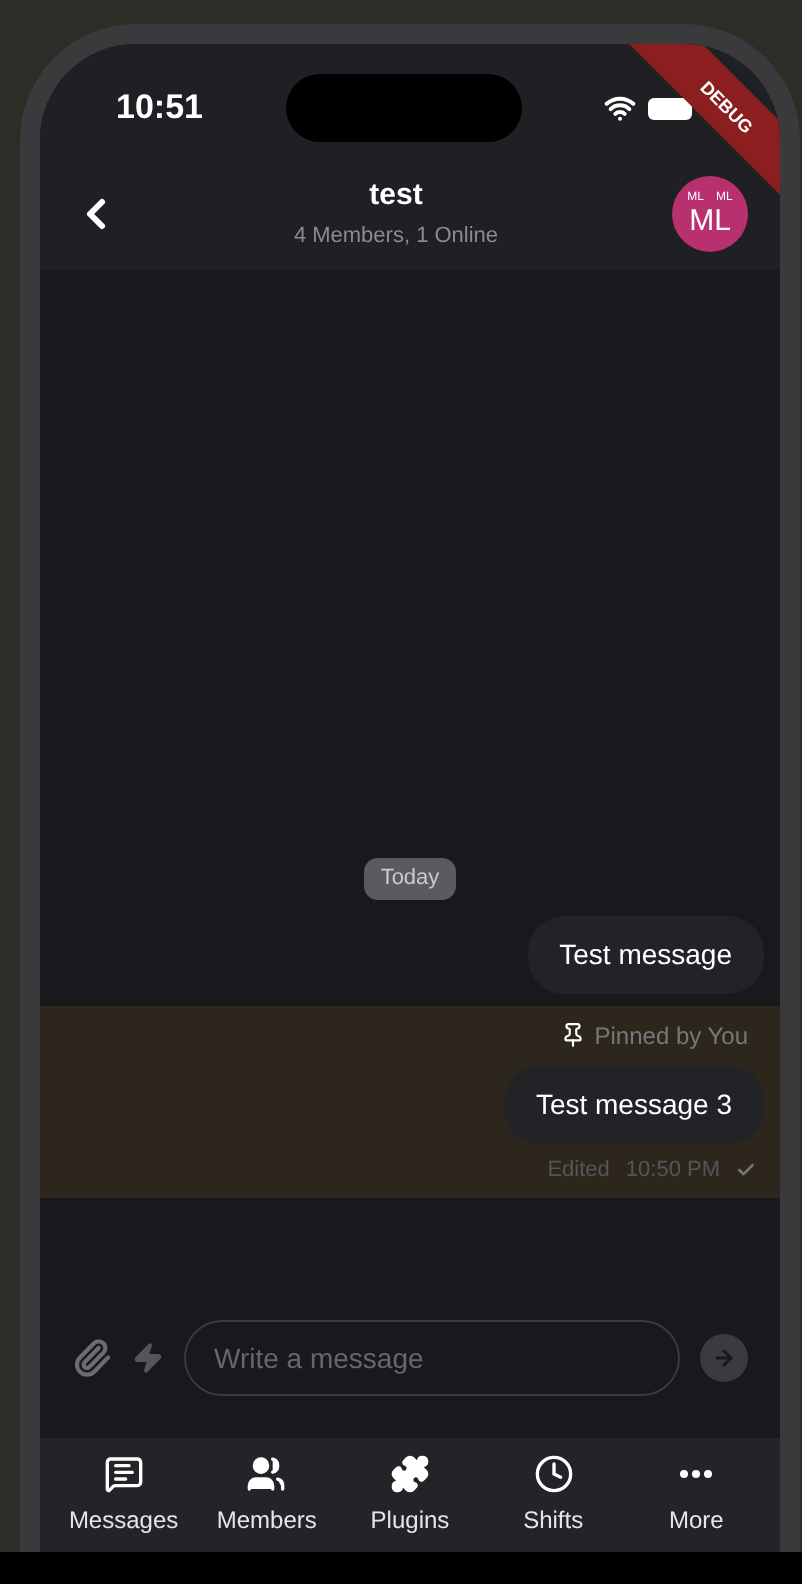 The image size is (802, 1584). Describe the element at coordinates (123, 1474) in the screenshot. I see `chat-icon` at that location.